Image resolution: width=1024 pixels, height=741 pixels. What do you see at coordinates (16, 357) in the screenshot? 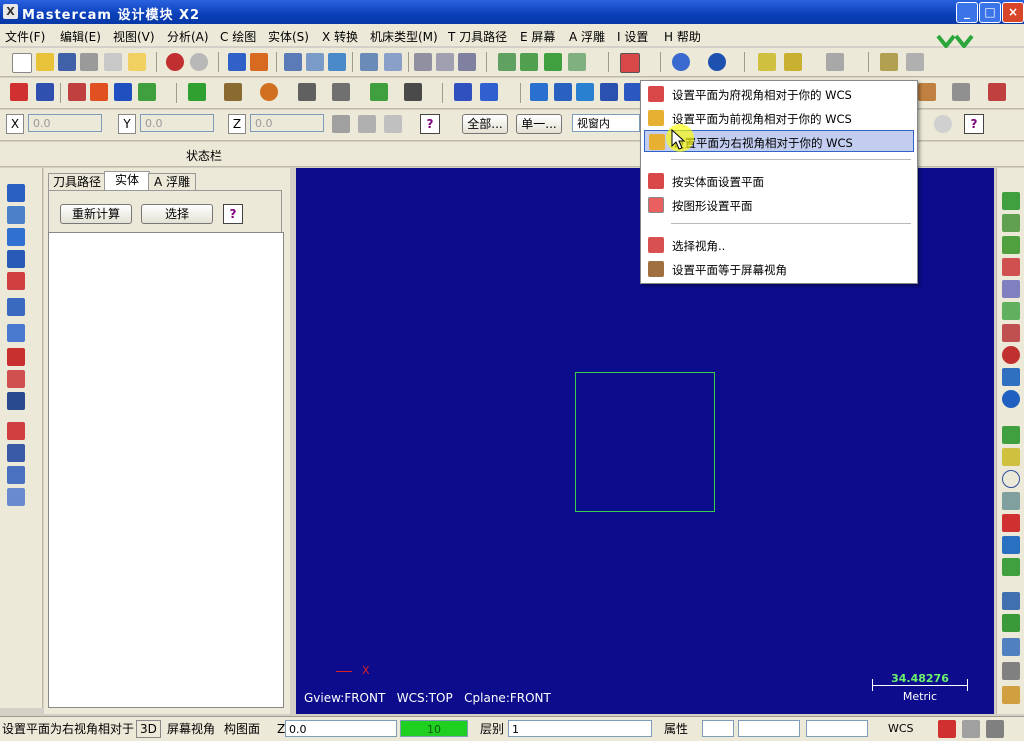
I see `solid-boolean-icon` at bounding box center [16, 357].